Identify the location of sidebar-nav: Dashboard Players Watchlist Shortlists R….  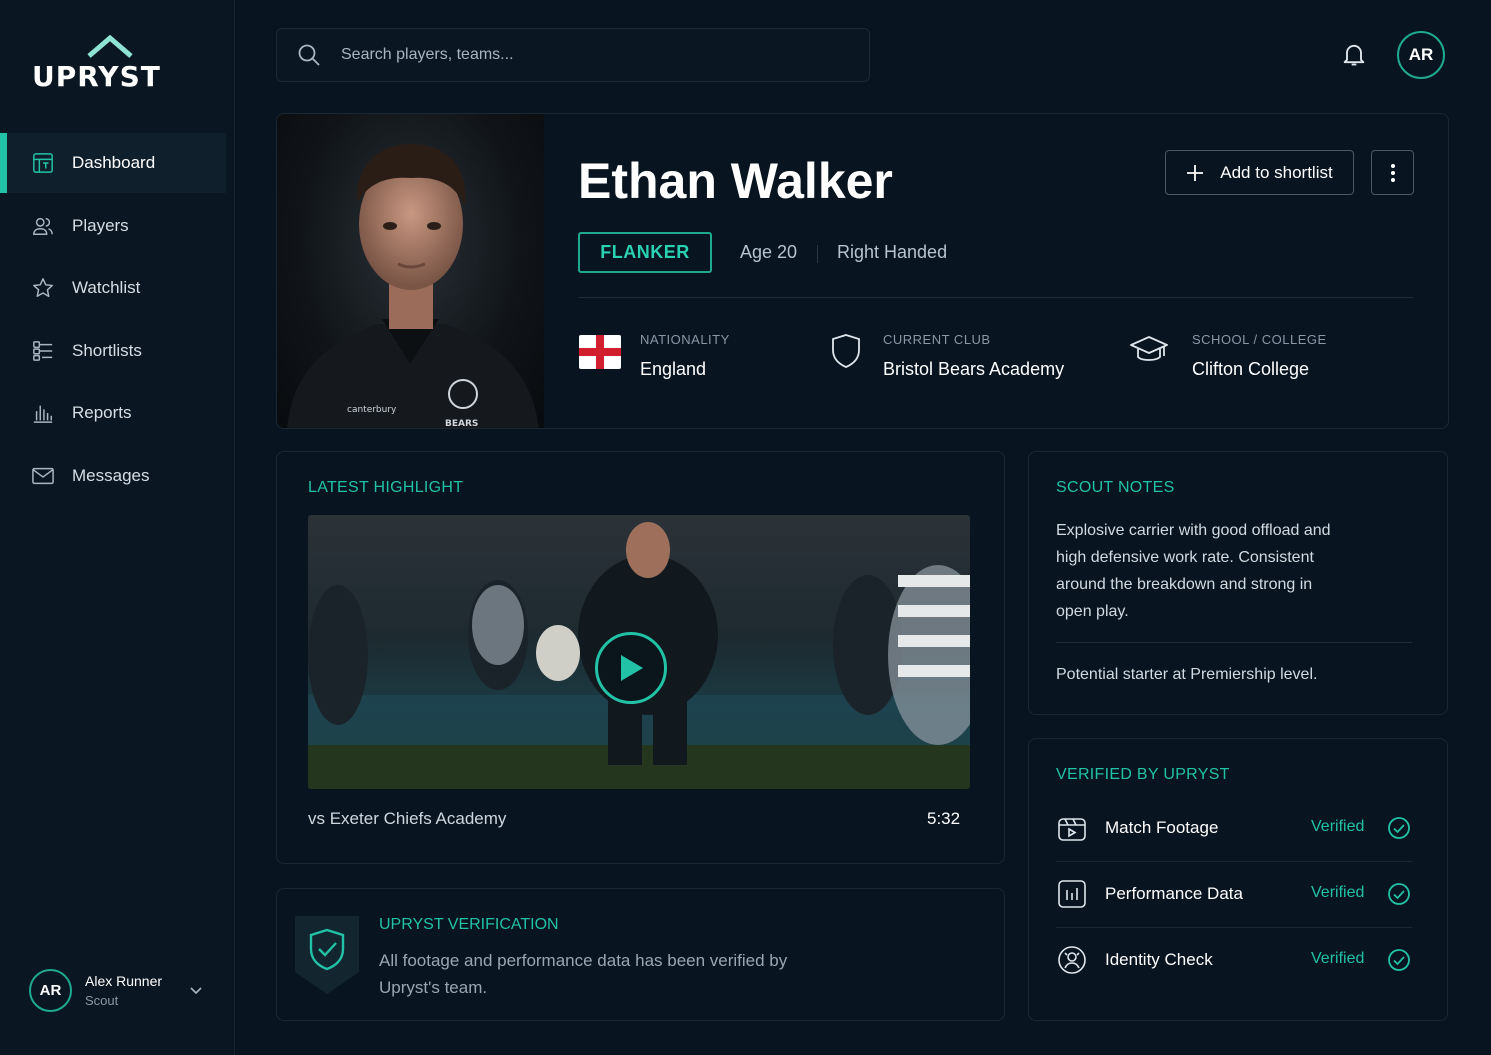
(113, 321).